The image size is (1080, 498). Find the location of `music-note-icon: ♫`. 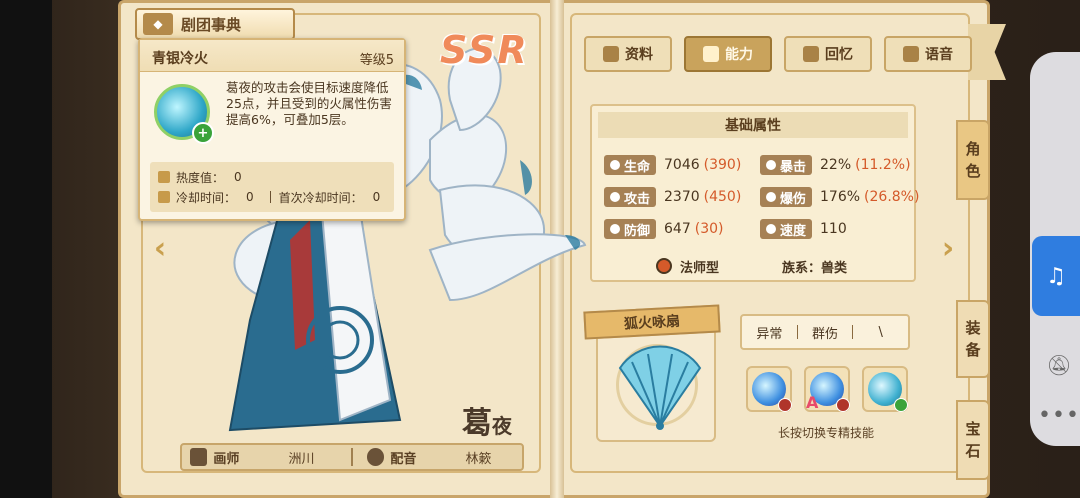

music-note-icon: ♫ is located at coordinates (1056, 276).